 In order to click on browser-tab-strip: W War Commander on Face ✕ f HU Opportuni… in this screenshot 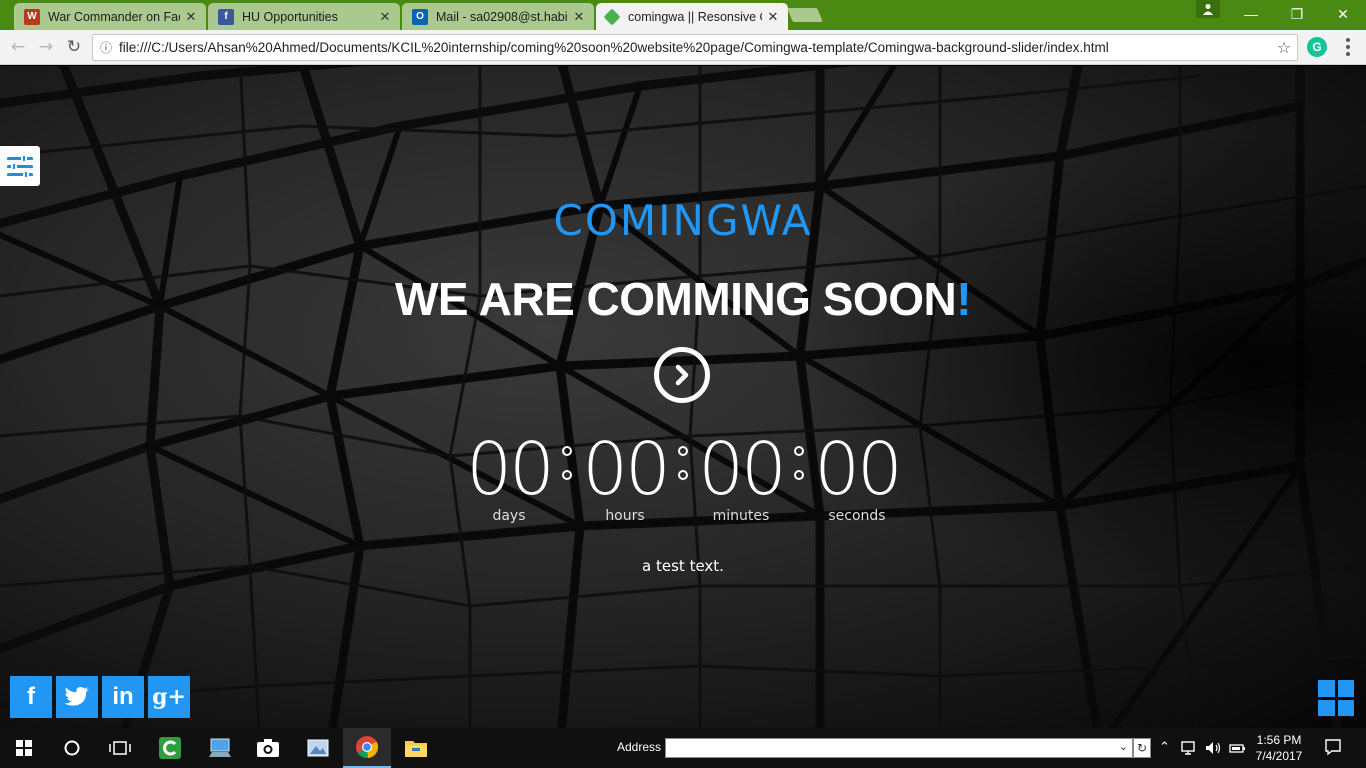, I will do `click(683, 15)`.